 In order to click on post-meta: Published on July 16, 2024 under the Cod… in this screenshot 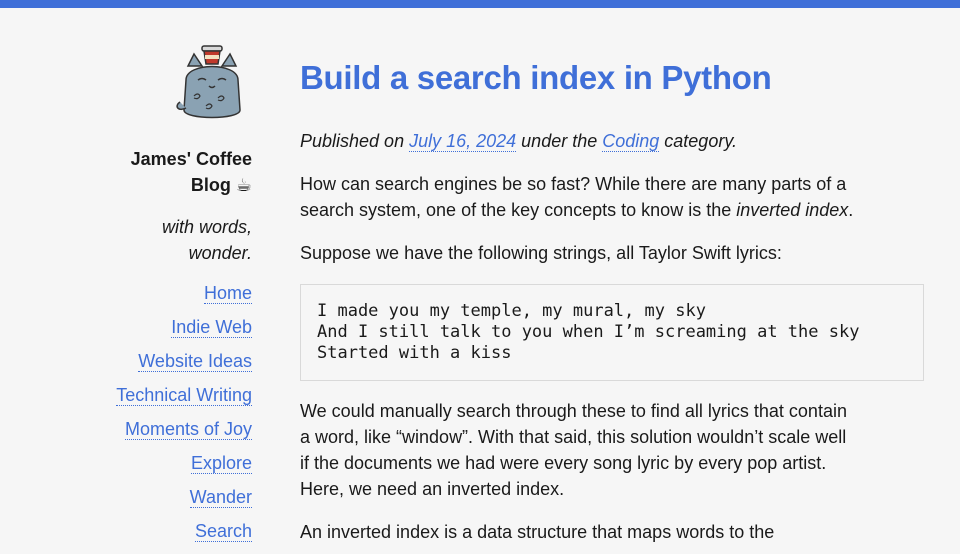, I will do `click(612, 141)`.